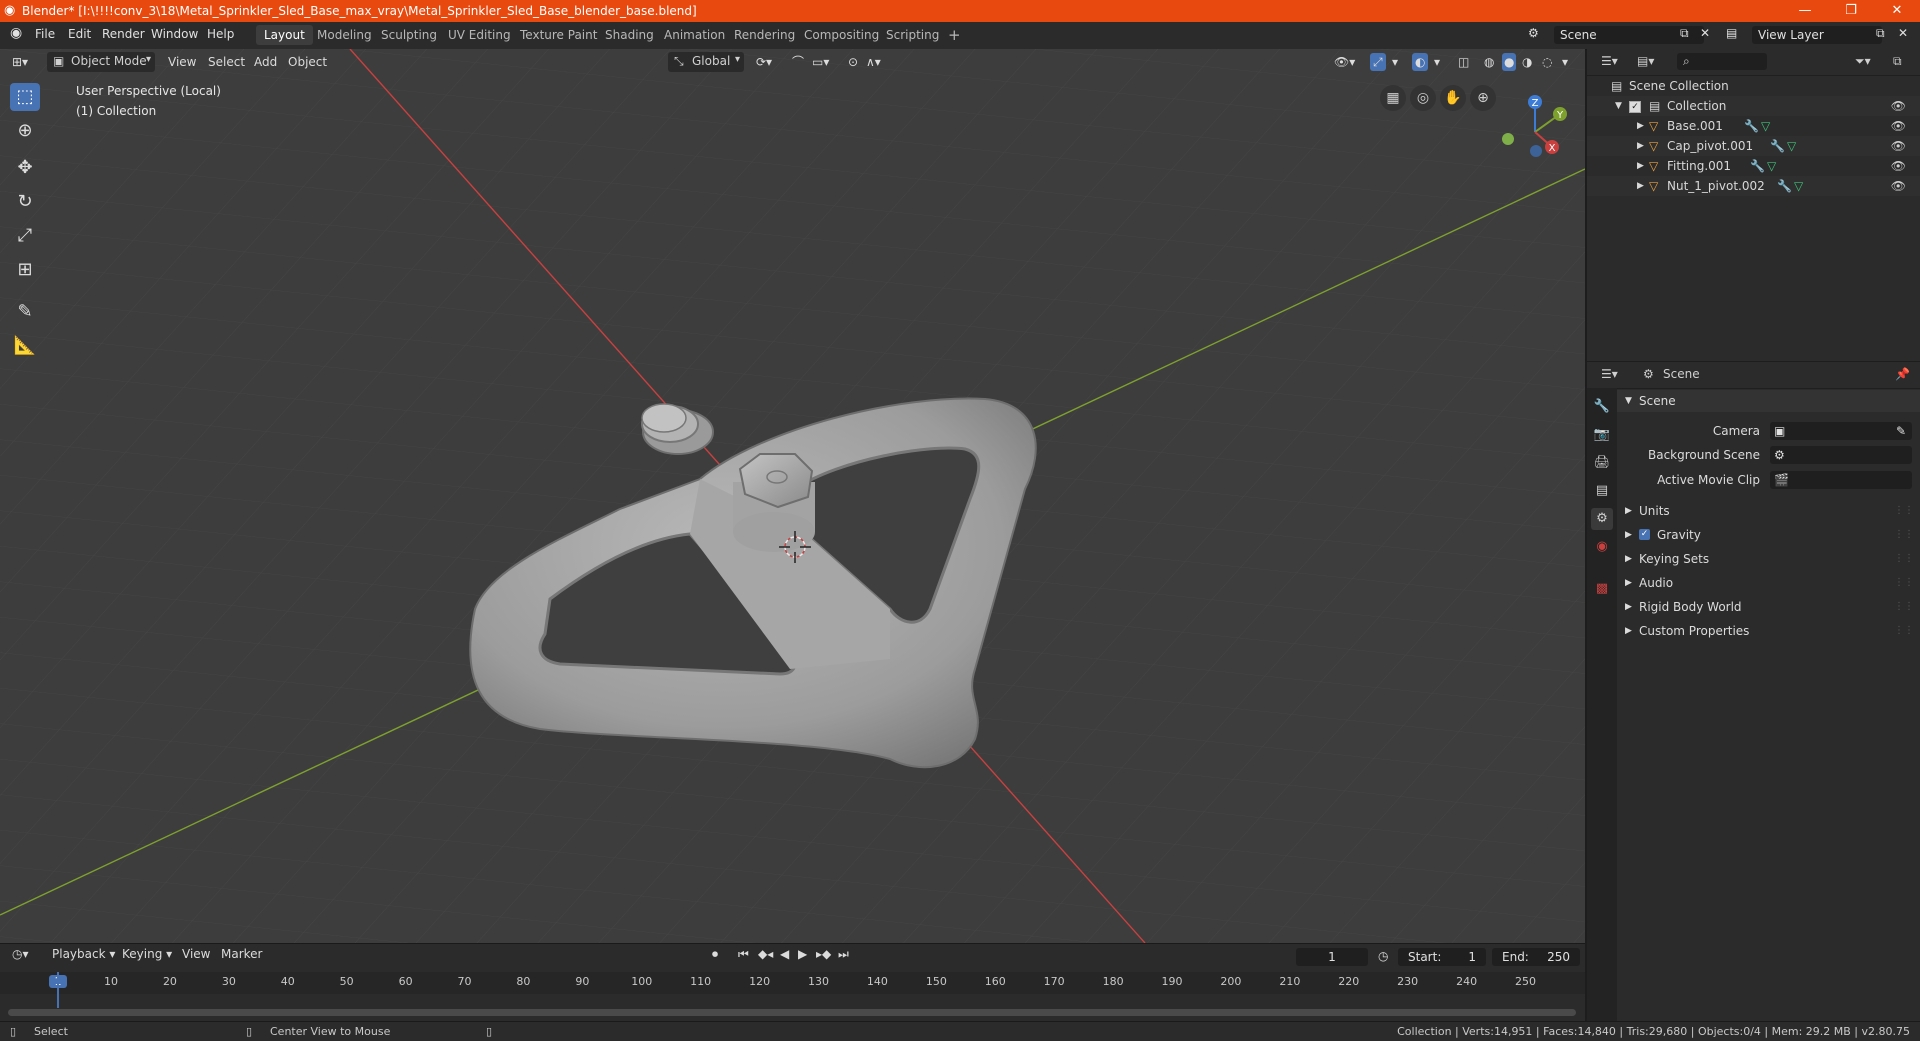  I want to click on view-layer-tab-icon: ▤, so click(1602, 491).